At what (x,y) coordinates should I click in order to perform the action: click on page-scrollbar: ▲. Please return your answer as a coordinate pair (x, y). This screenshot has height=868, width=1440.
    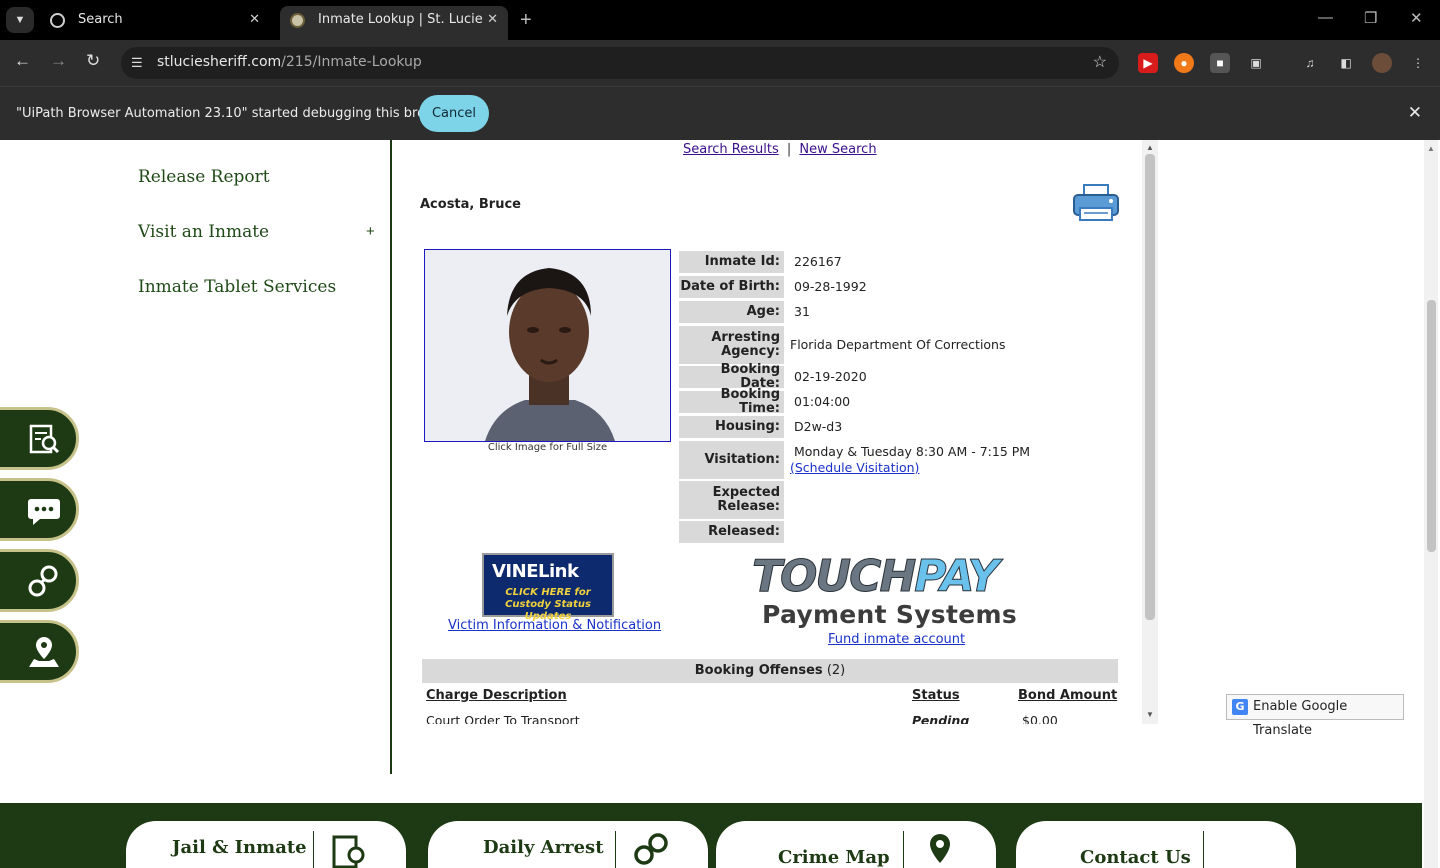
    Looking at the image, I should click on (1431, 504).